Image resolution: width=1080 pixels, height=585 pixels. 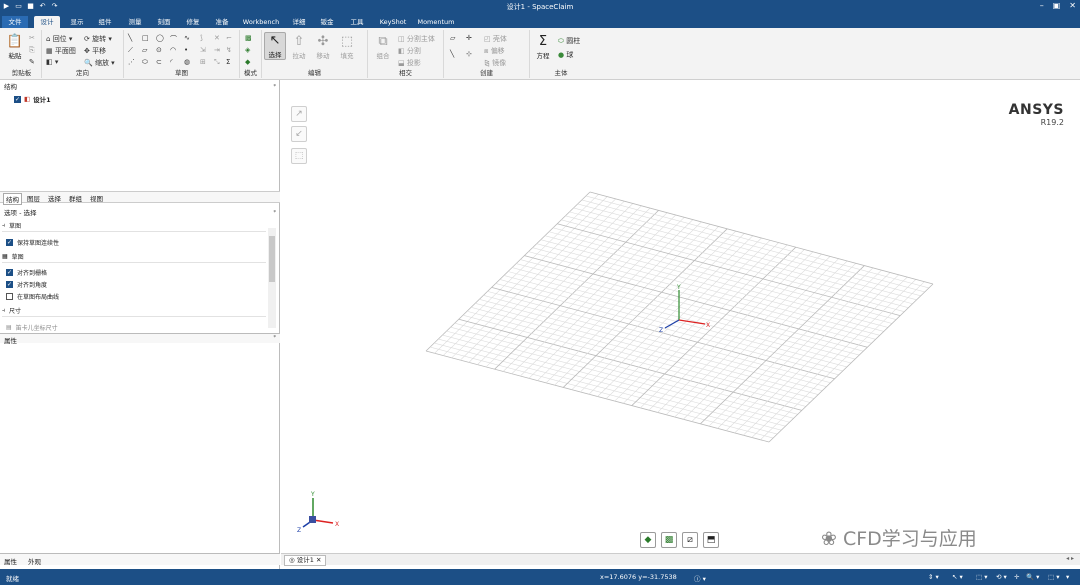 I want to click on three-point-circle-icon: ⊙, so click(x=159, y=50).